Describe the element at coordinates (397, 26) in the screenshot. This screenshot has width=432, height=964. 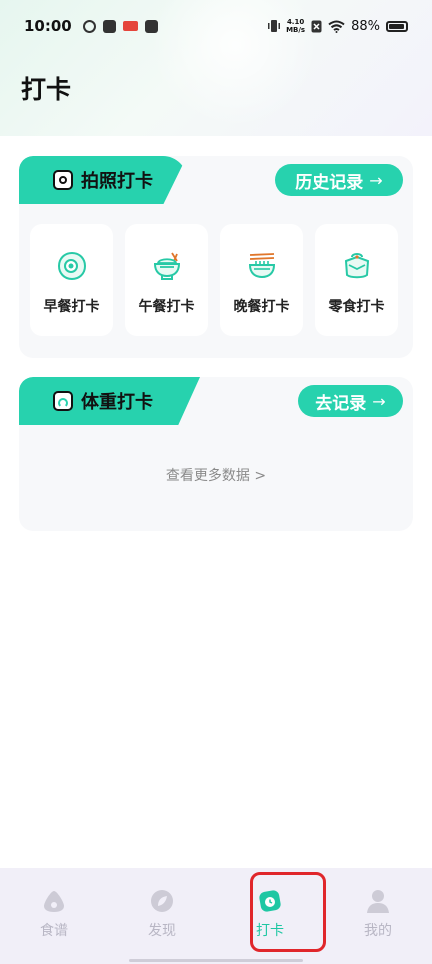
I see `battery-icon` at that location.